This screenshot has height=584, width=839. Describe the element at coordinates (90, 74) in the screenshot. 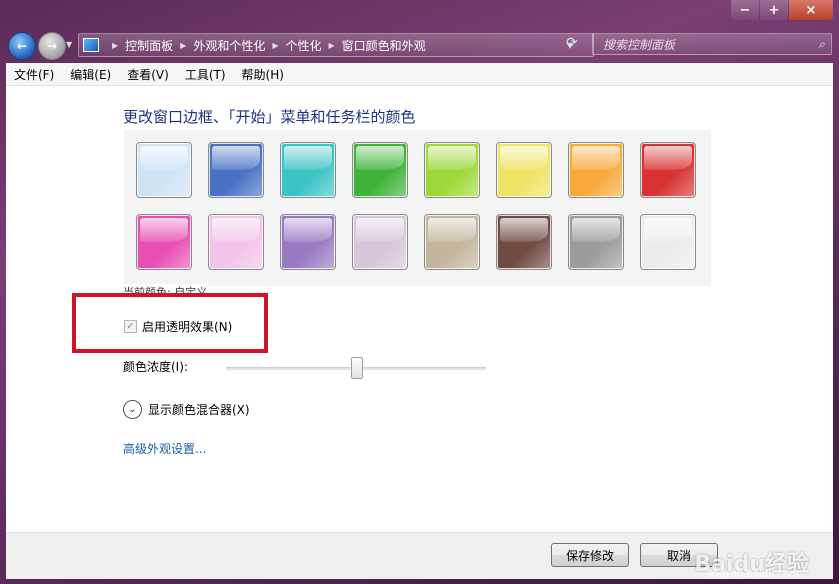

I see `menu-edit: 编辑(E)` at that location.